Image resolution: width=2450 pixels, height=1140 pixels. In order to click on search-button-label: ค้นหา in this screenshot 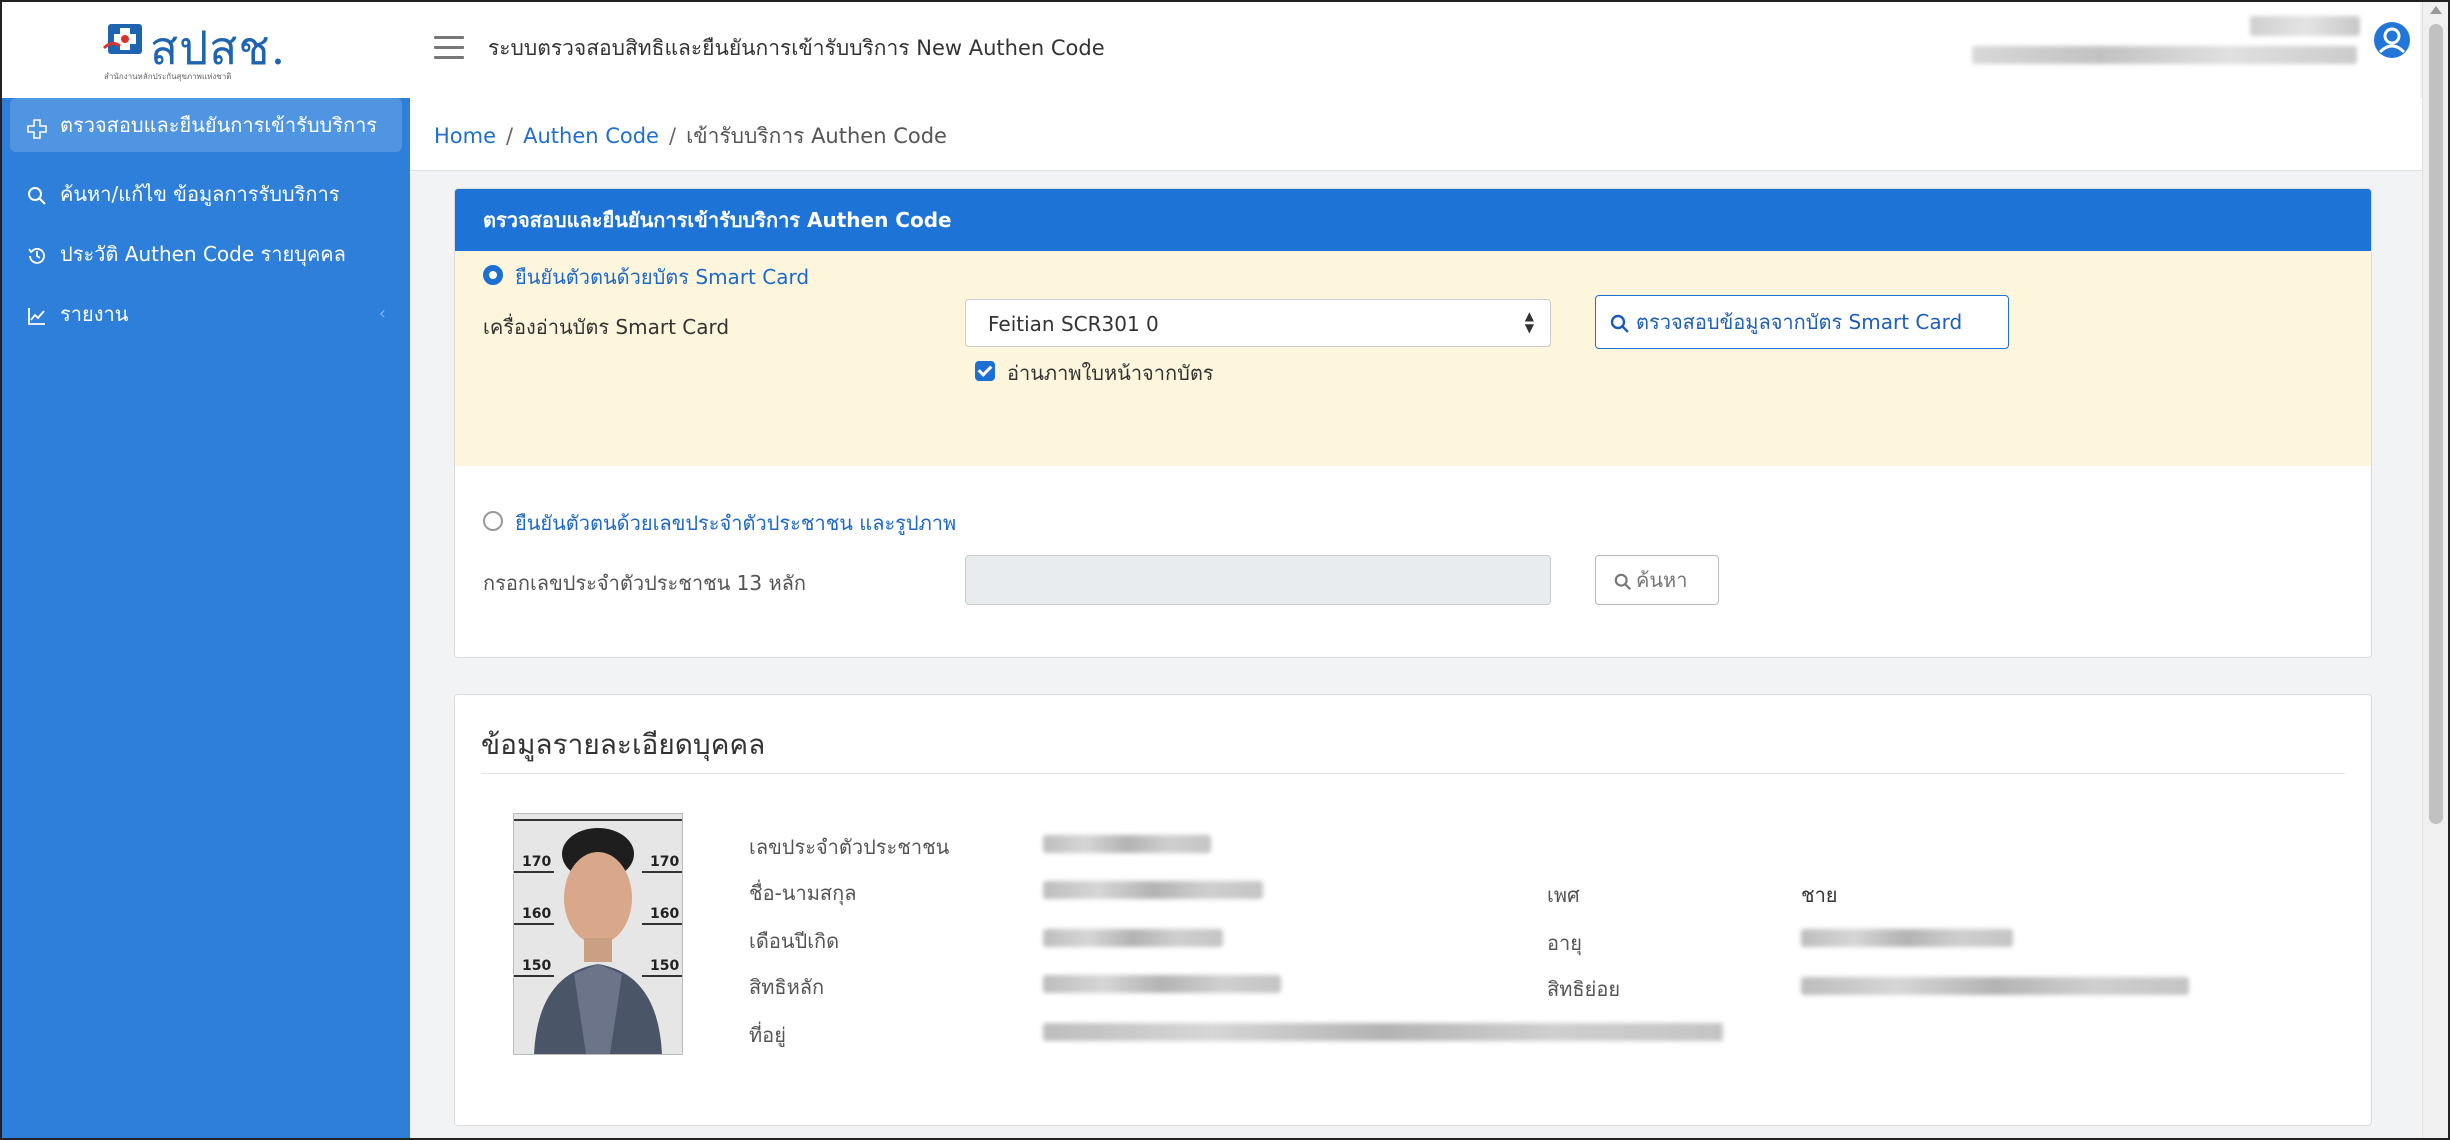, I will do `click(1662, 580)`.